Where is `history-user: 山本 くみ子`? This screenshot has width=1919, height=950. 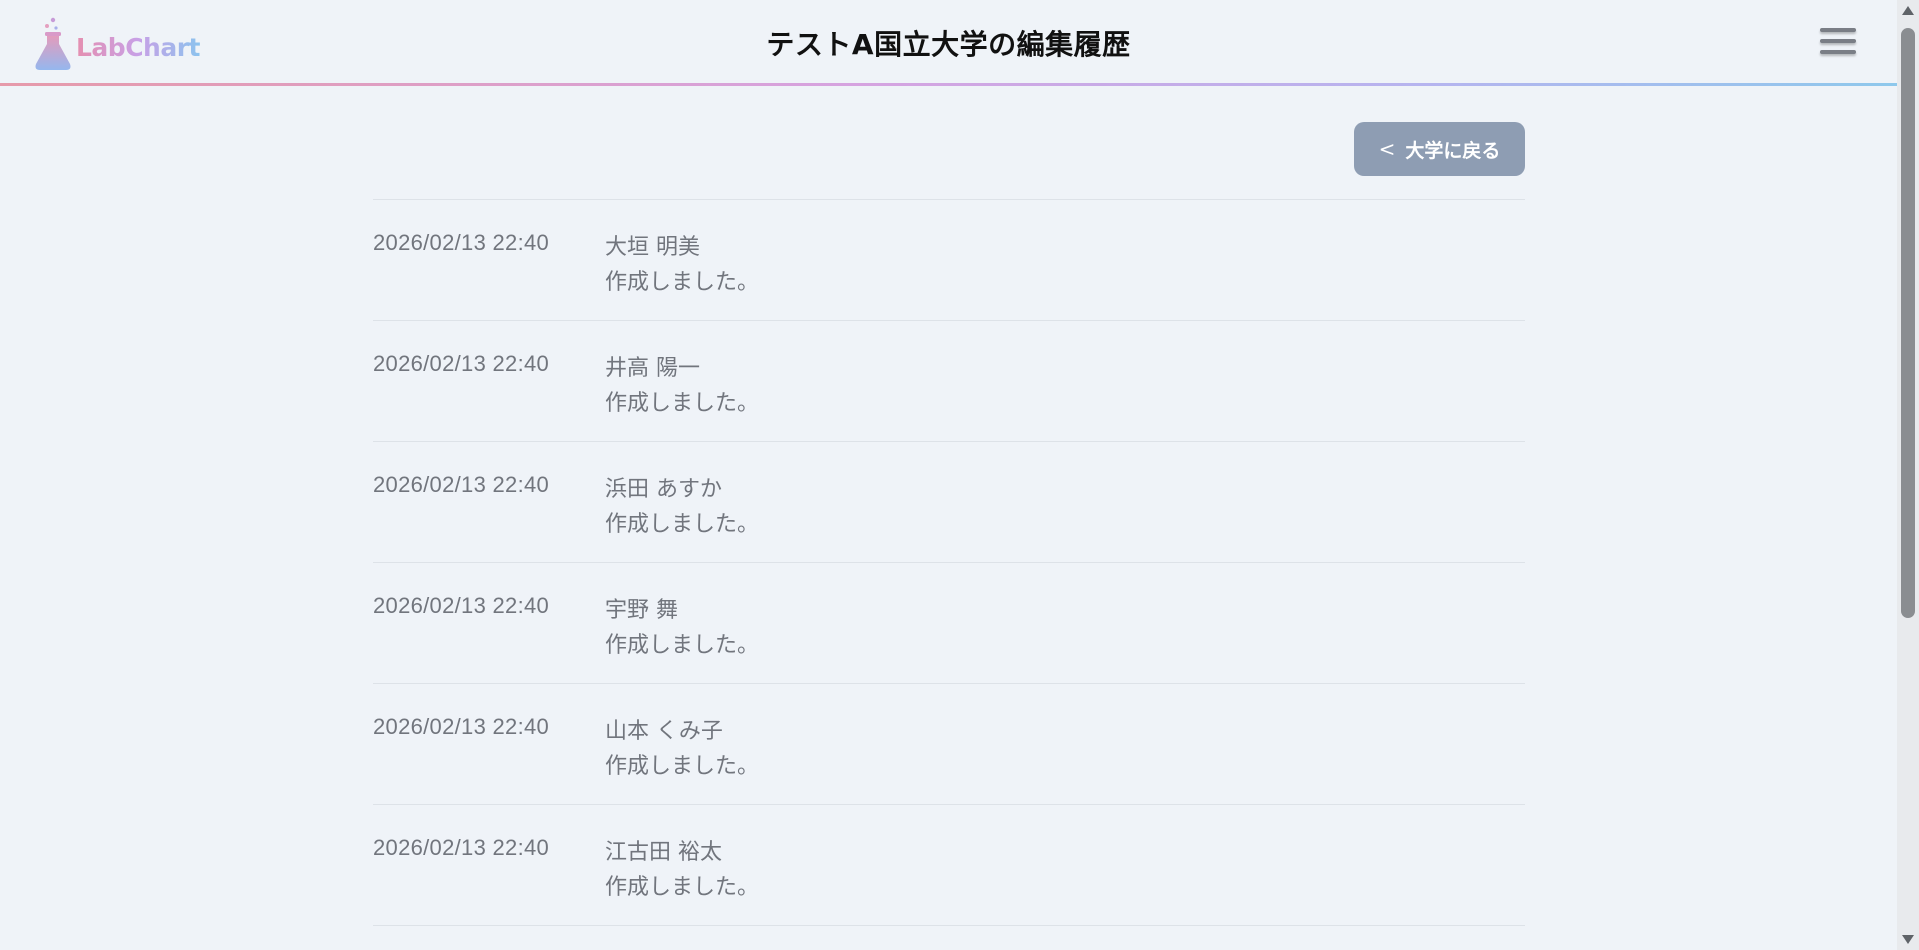 history-user: 山本 くみ子 is located at coordinates (664, 731).